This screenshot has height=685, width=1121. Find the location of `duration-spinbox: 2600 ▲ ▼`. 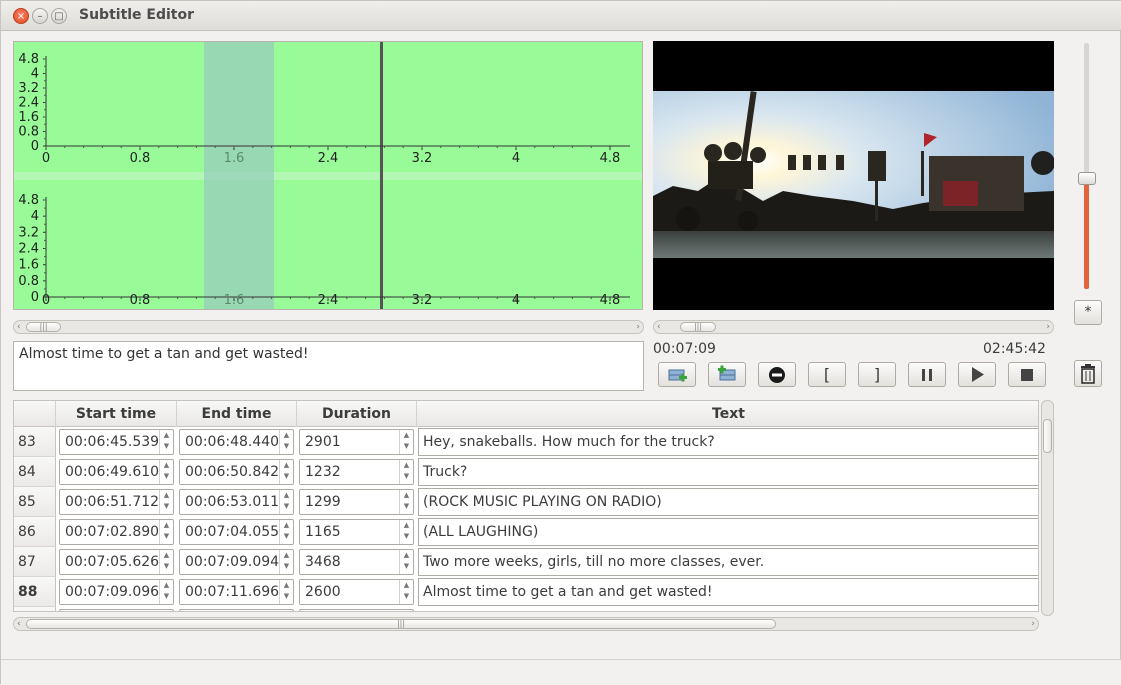

duration-spinbox: 2600 ▲ ▼ is located at coordinates (356, 592).